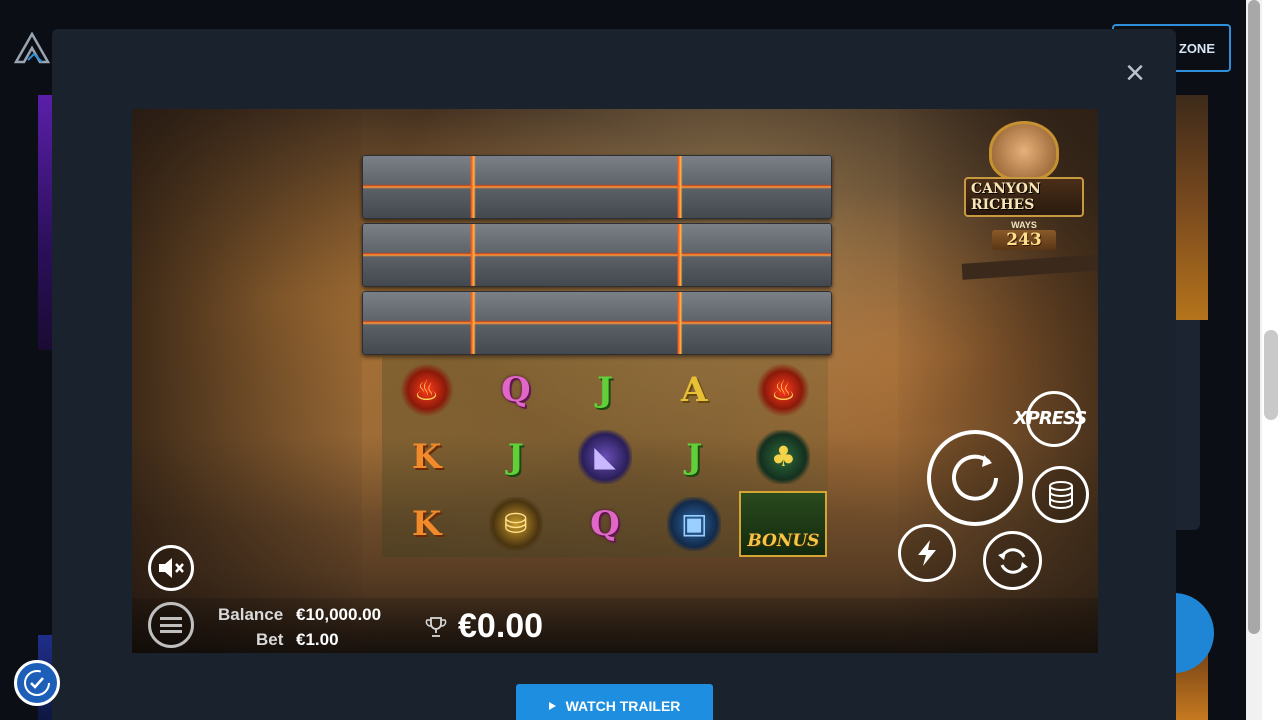 The height and width of the screenshot is (720, 1280). I want to click on bet-coins-button, so click(1060, 494).